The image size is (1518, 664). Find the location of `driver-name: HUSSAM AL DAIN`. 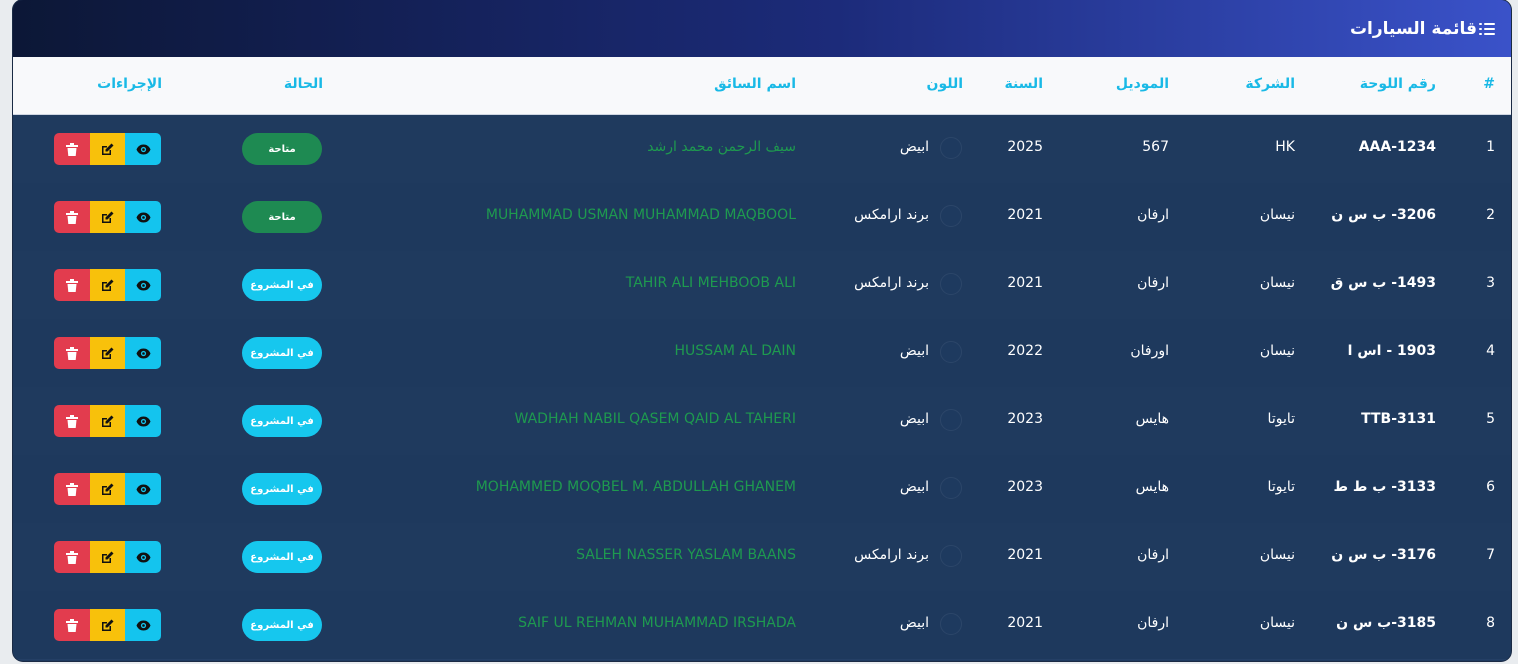

driver-name: HUSSAM AL DAIN is located at coordinates (735, 351).